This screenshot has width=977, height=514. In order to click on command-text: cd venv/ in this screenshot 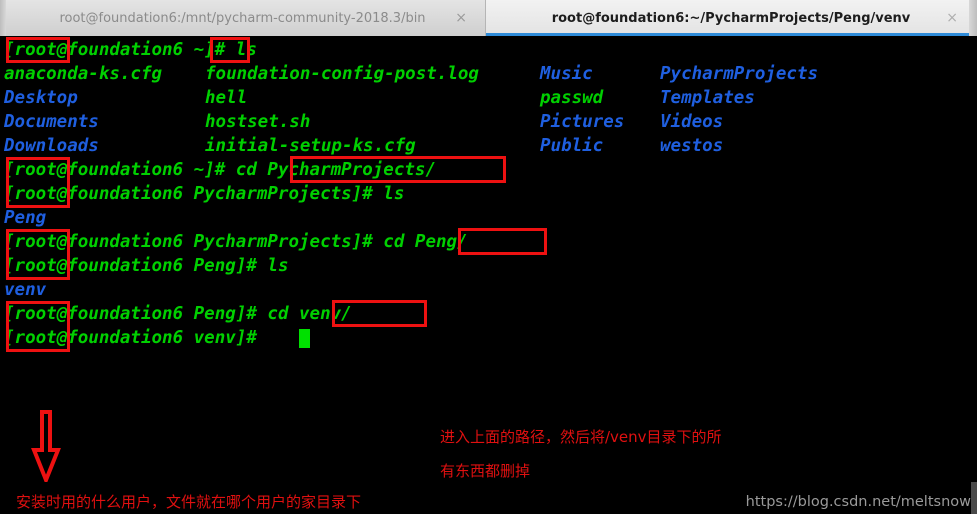, I will do `click(309, 314)`.